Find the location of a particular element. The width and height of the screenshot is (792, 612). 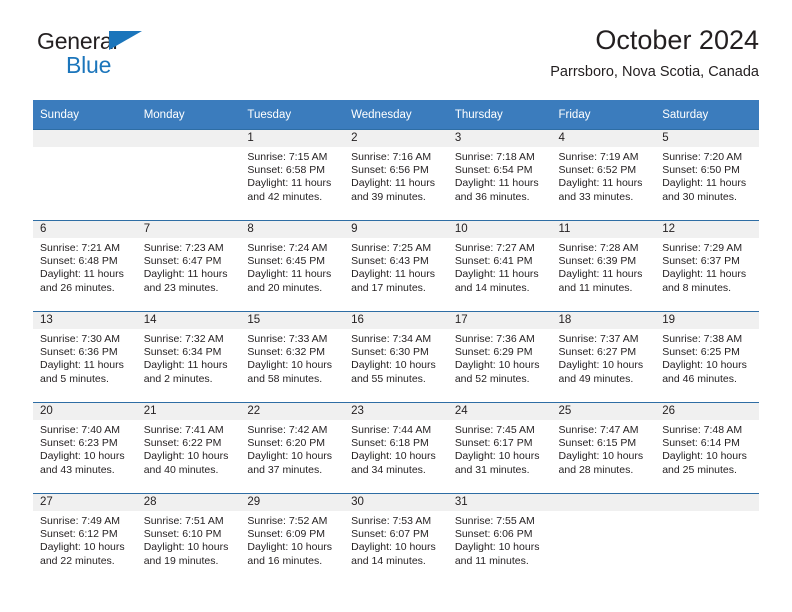

daylight-text: Daylight: 10 hours and 16 minutes. is located at coordinates (290, 554).